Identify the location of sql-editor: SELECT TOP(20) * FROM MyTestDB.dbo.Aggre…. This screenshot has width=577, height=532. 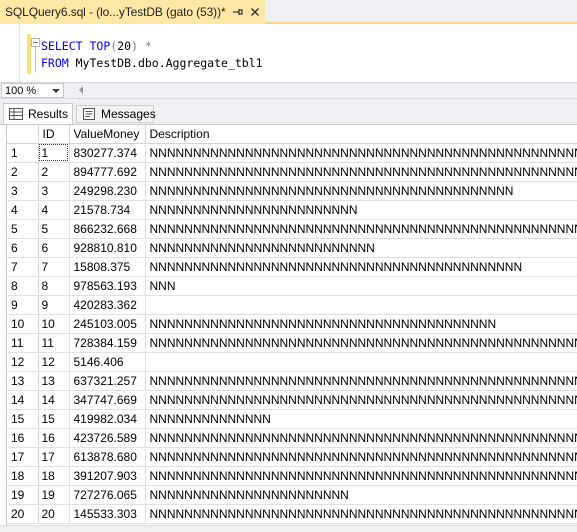
(288, 53).